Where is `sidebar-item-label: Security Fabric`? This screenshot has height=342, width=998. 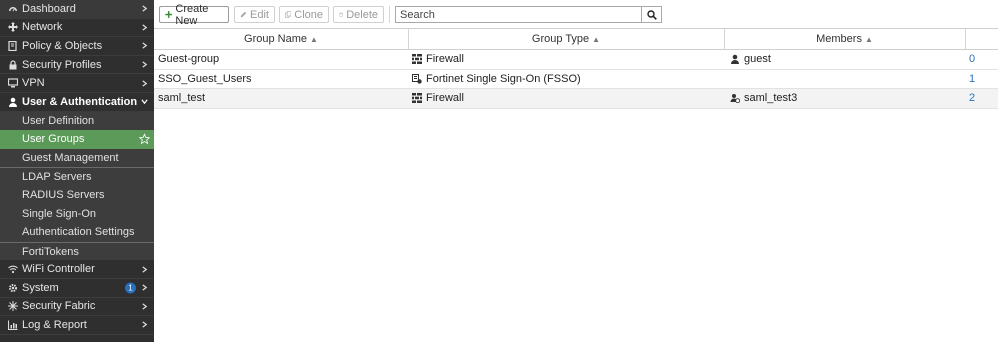
sidebar-item-label: Security Fabric is located at coordinates (59, 306).